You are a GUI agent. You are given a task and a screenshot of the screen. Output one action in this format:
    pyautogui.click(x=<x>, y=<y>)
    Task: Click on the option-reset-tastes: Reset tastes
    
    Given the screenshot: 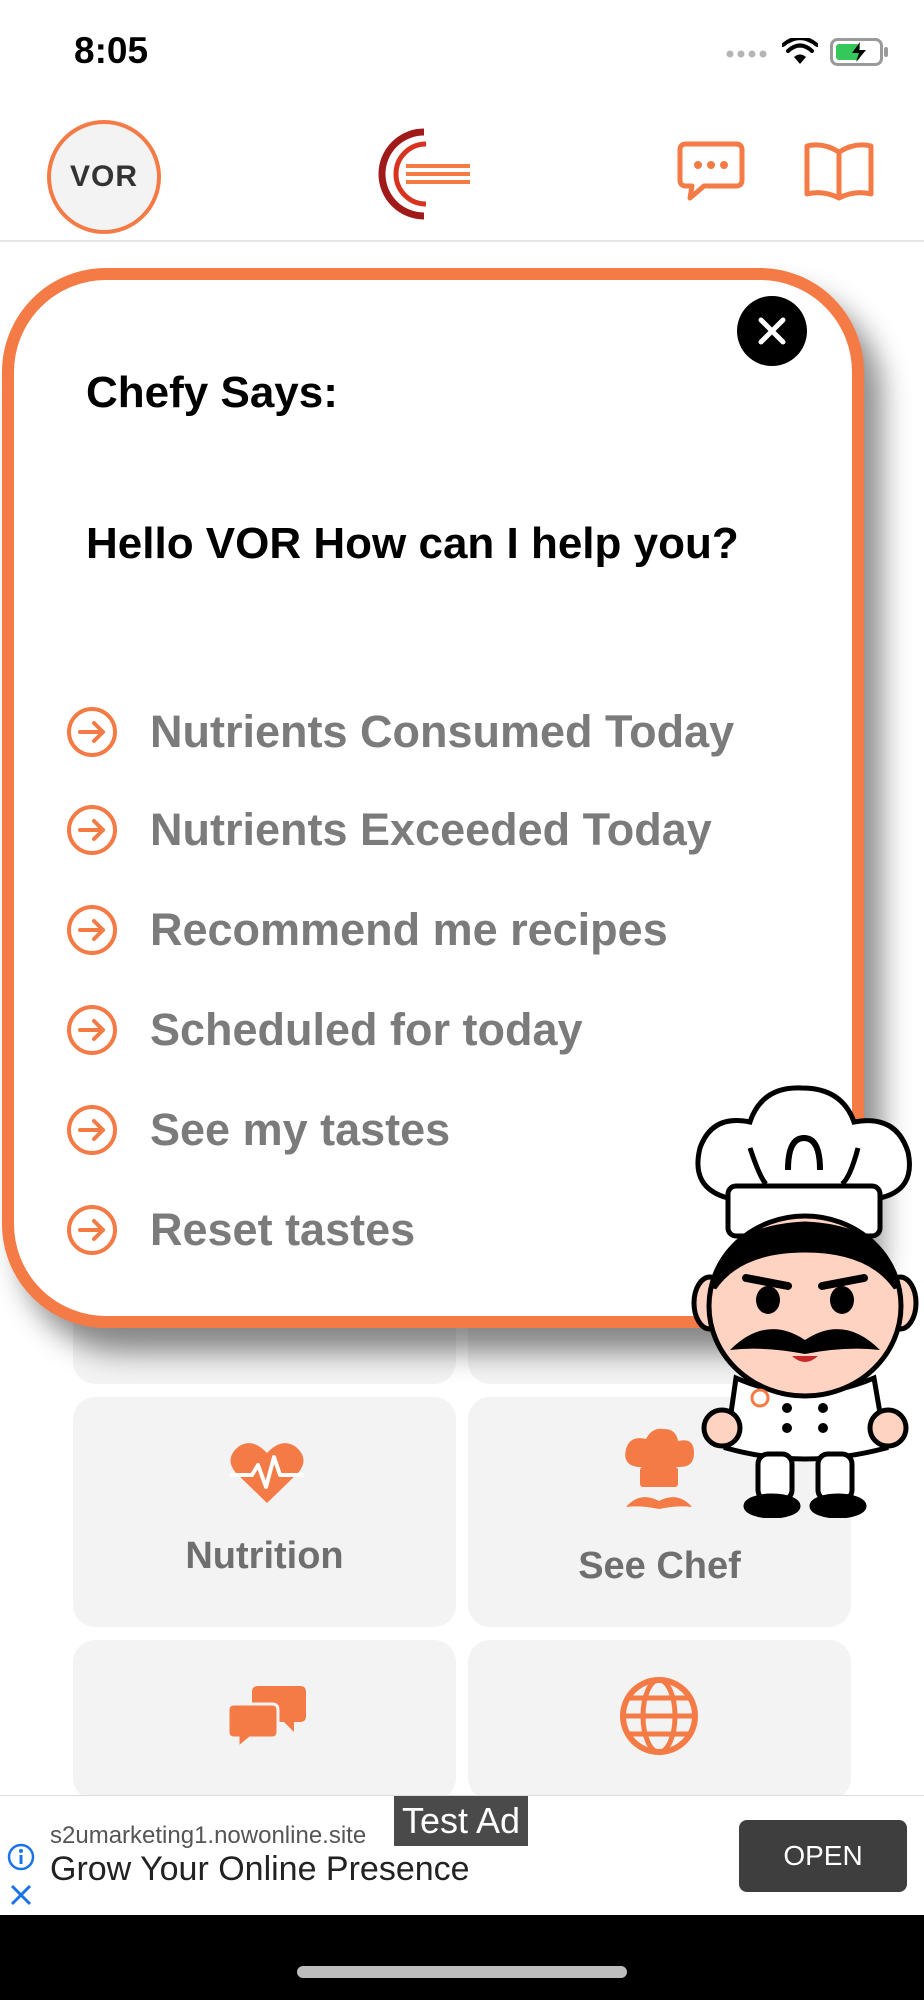 What is the action you would take?
    pyautogui.click(x=240, y=1230)
    